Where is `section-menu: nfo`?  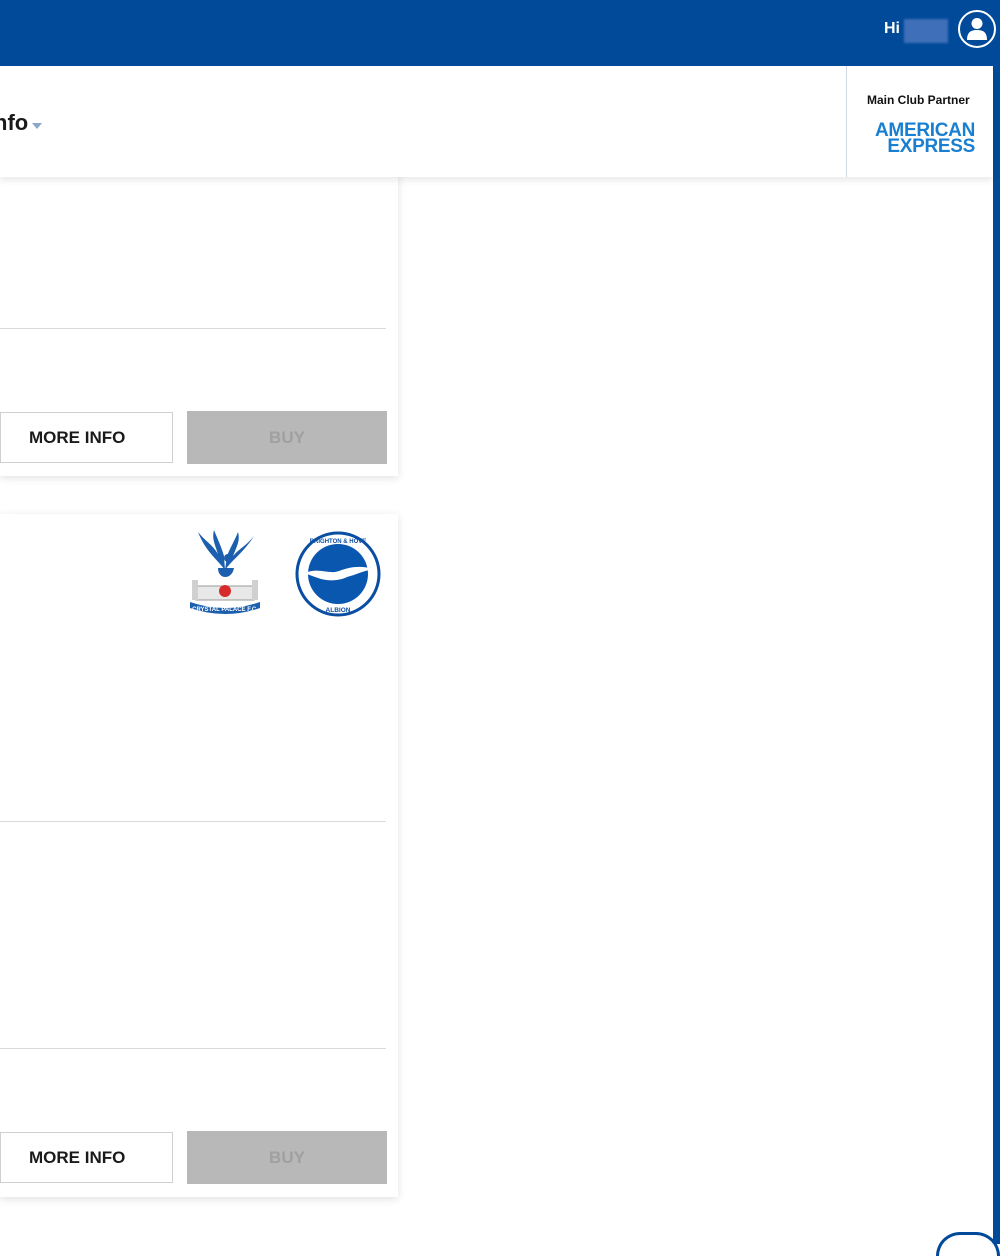 section-menu: nfo is located at coordinates (21, 123).